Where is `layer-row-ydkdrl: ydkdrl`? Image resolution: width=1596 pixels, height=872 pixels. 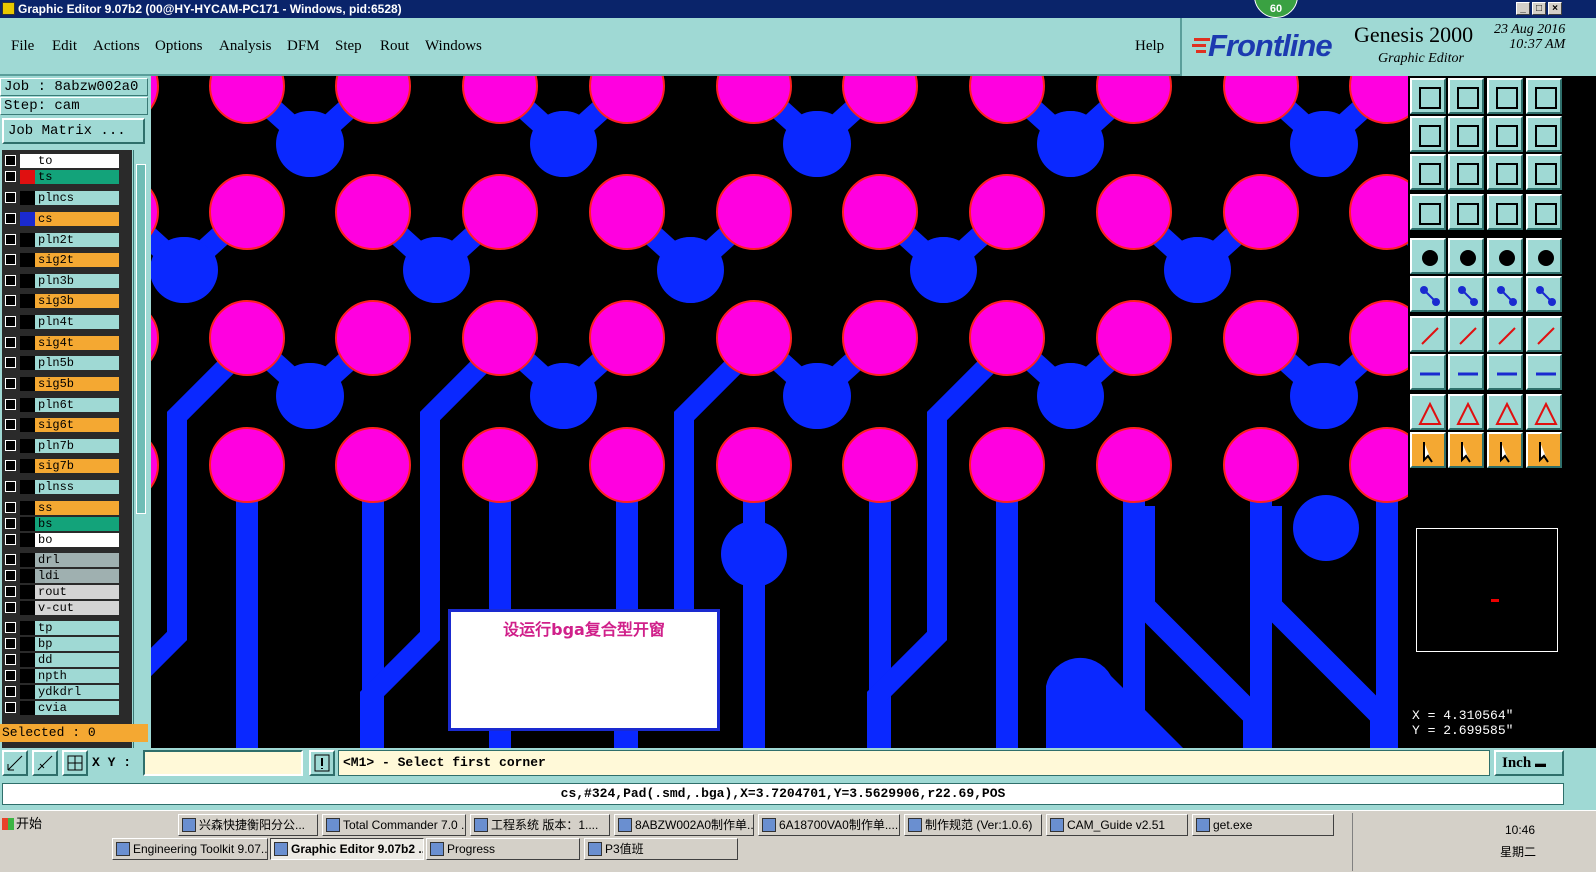 layer-row-ydkdrl: ydkdrl is located at coordinates (61, 692).